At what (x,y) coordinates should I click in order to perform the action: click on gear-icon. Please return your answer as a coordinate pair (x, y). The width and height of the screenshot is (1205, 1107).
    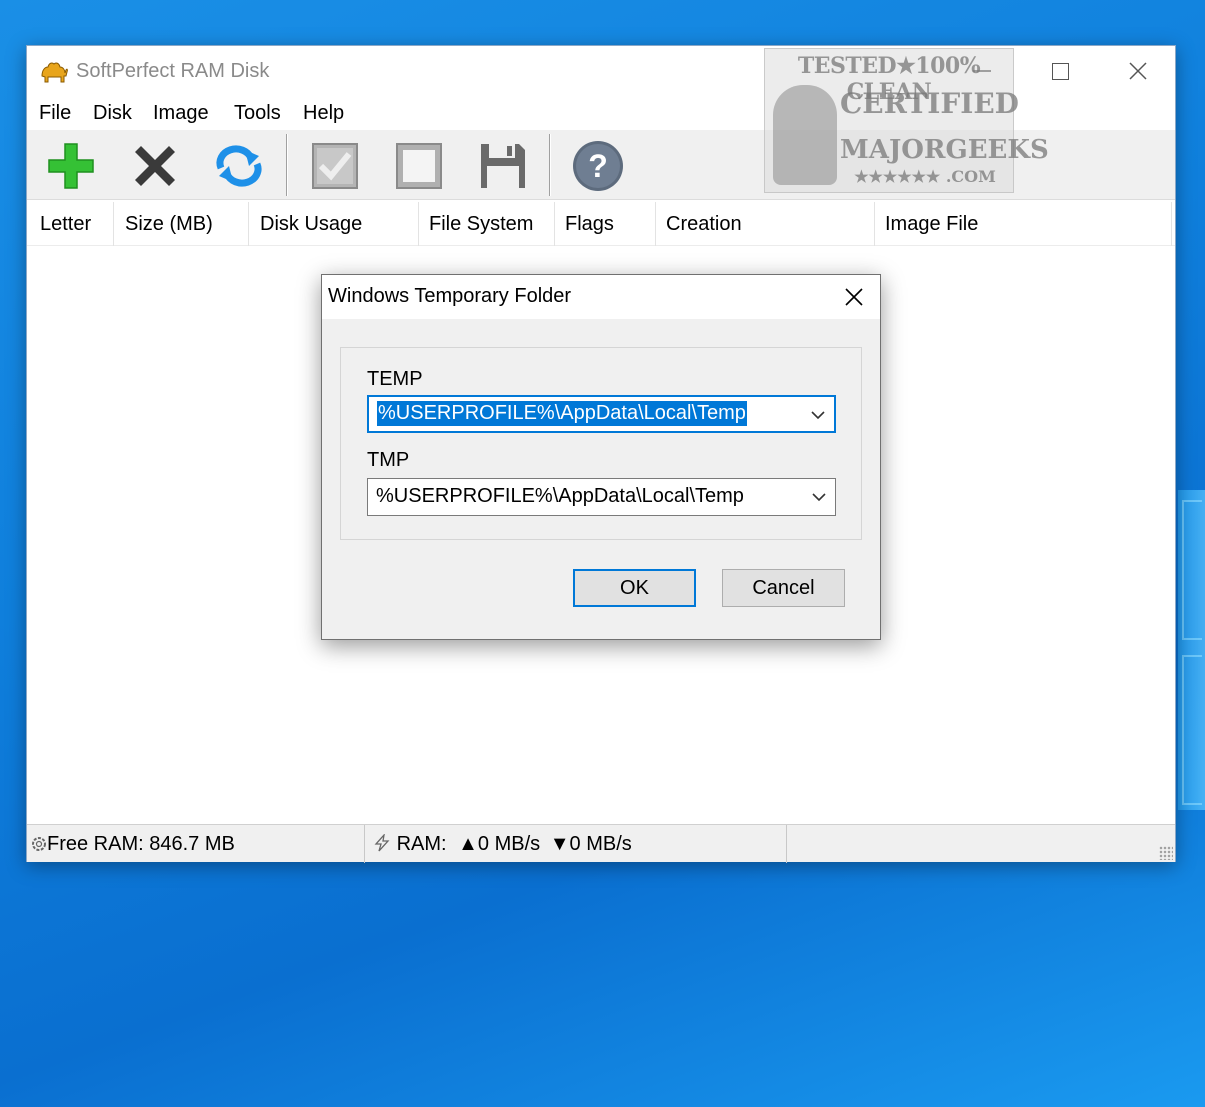
    Looking at the image, I should click on (39, 844).